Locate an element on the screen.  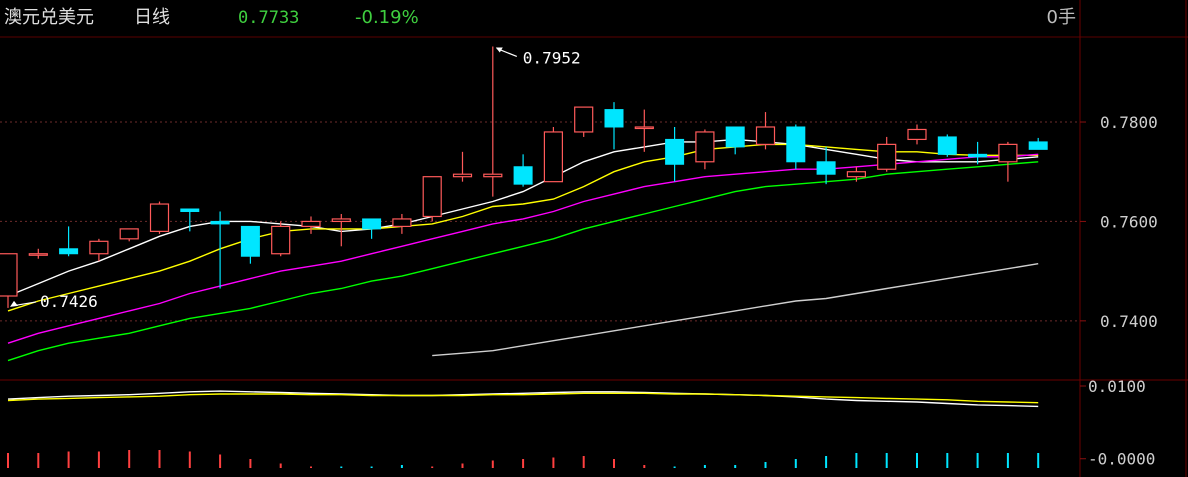
macd-tick-label: 0.0100 is located at coordinates (1117, 386).